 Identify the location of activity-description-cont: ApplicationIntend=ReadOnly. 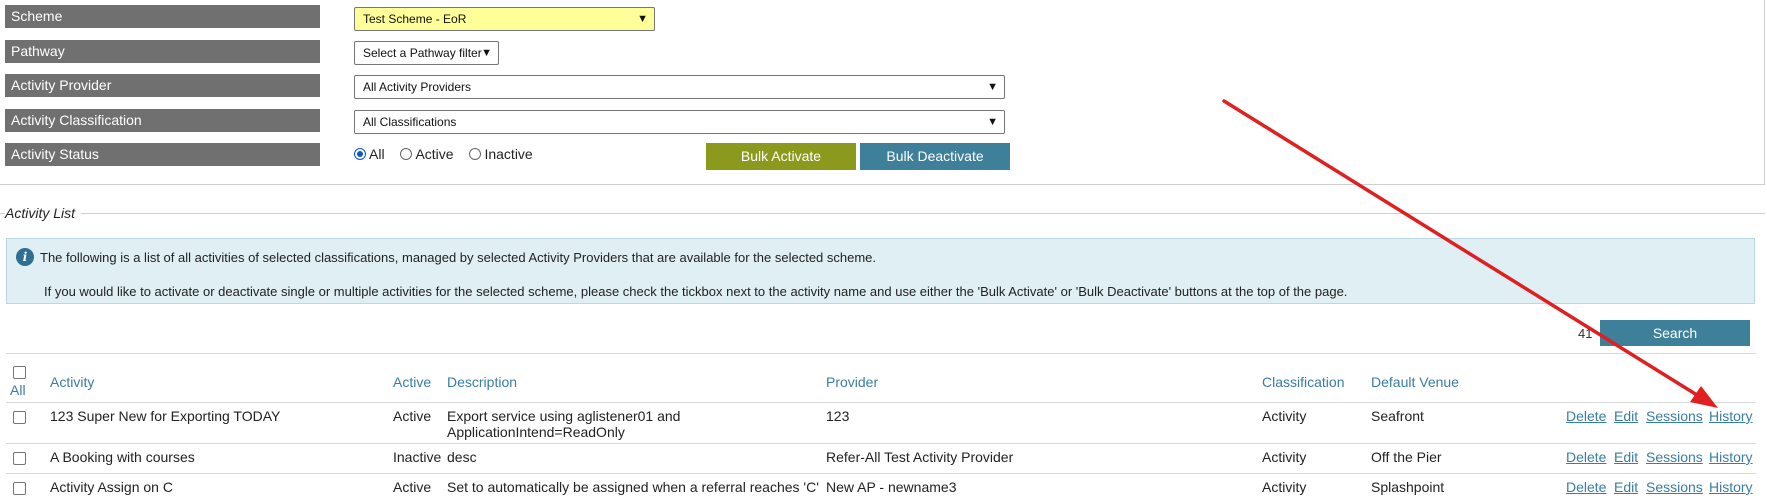
(536, 432).